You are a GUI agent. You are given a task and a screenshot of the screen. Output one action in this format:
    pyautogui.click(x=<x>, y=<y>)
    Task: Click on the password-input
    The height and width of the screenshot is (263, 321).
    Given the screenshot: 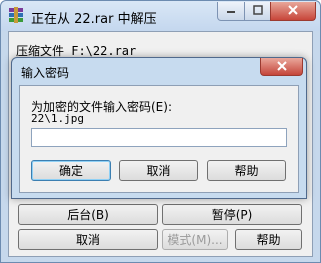 What is the action you would take?
    pyautogui.click(x=159, y=137)
    